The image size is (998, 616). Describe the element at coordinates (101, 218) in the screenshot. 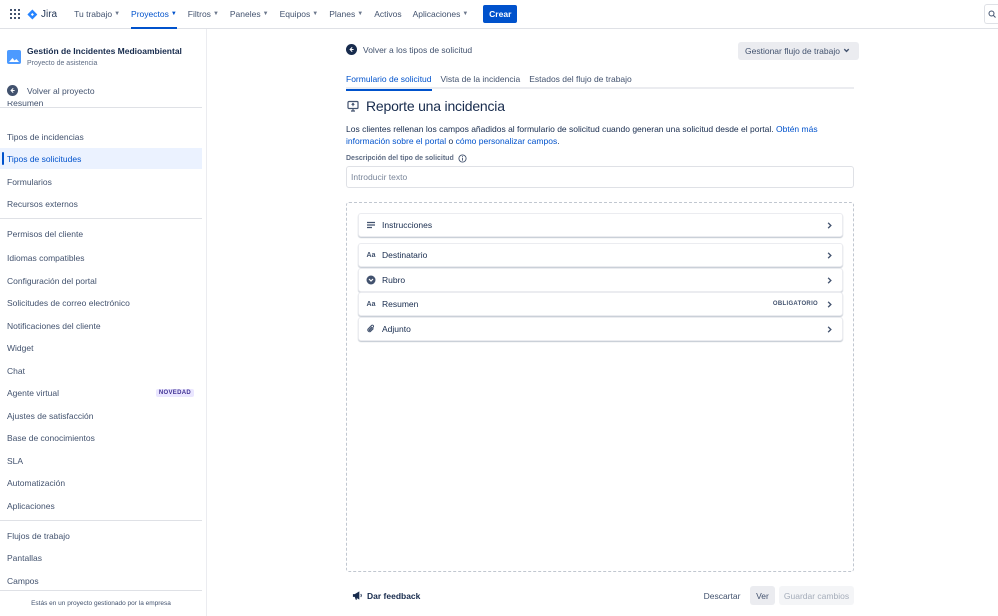

I see `divider` at that location.